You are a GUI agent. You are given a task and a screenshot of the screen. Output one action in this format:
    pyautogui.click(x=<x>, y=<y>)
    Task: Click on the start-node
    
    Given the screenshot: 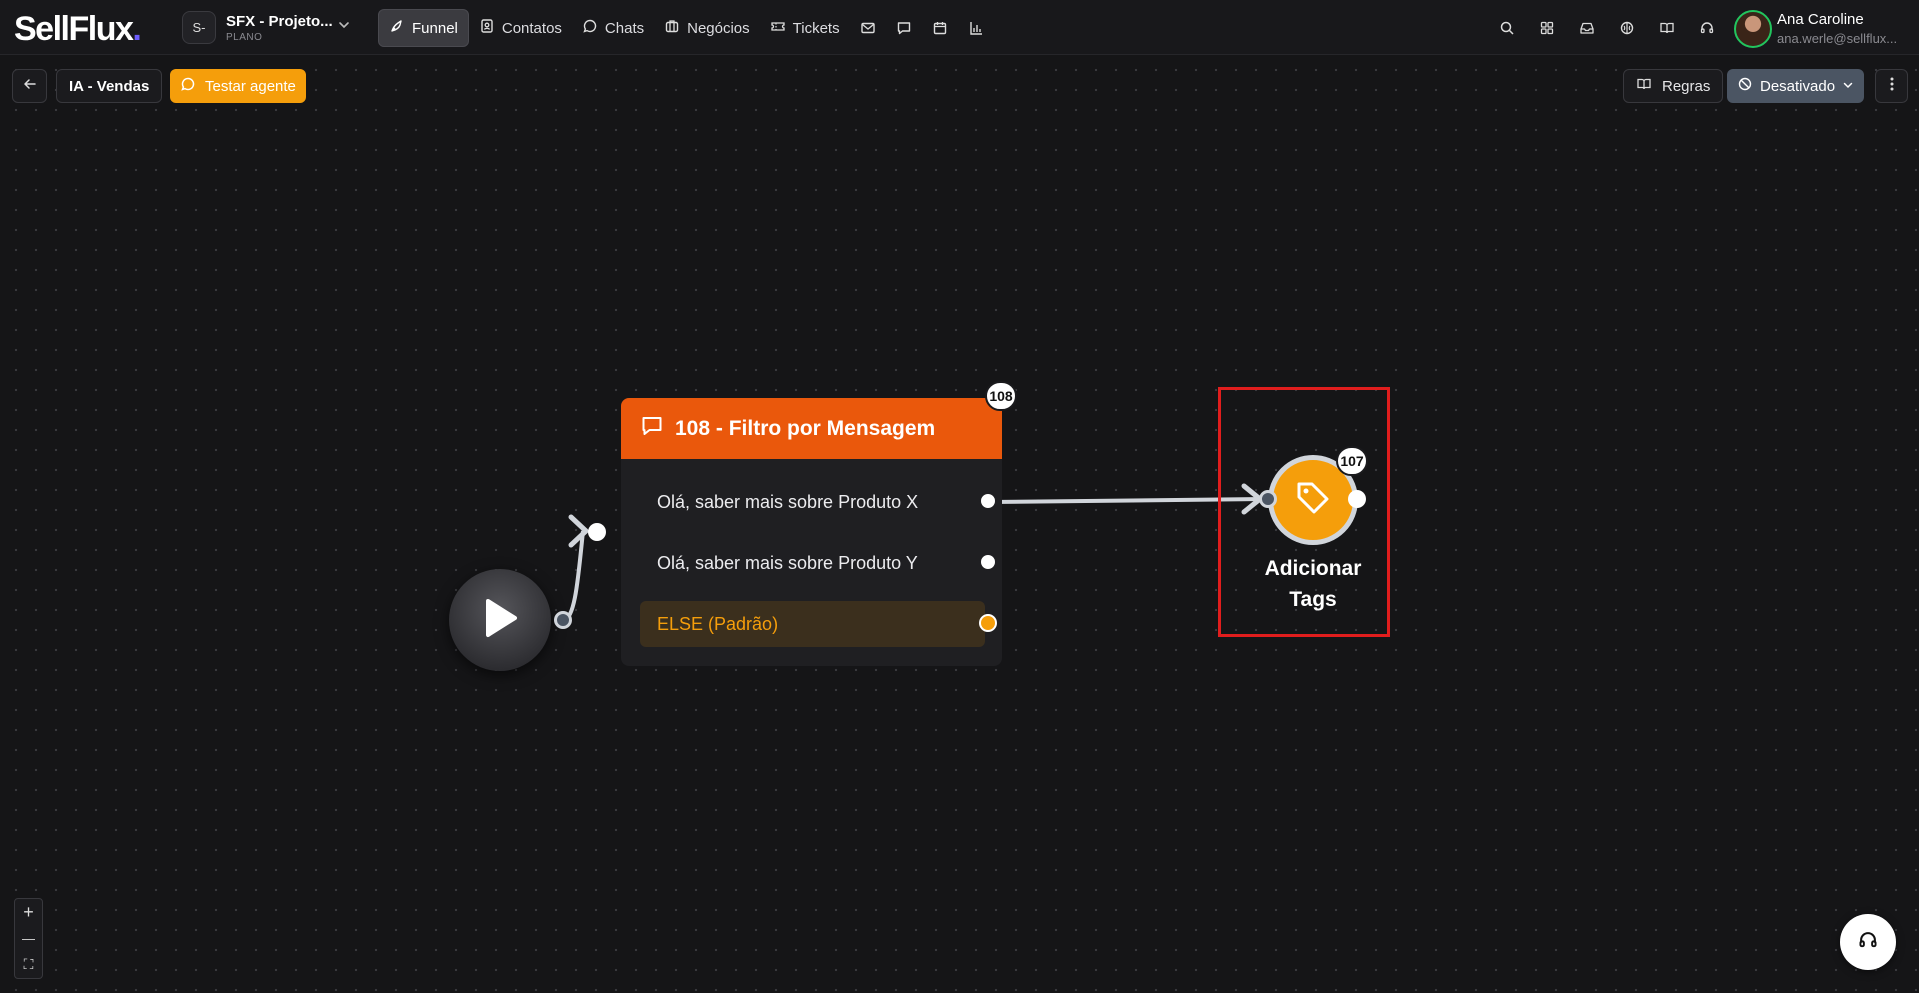 What is the action you would take?
    pyautogui.click(x=500, y=620)
    